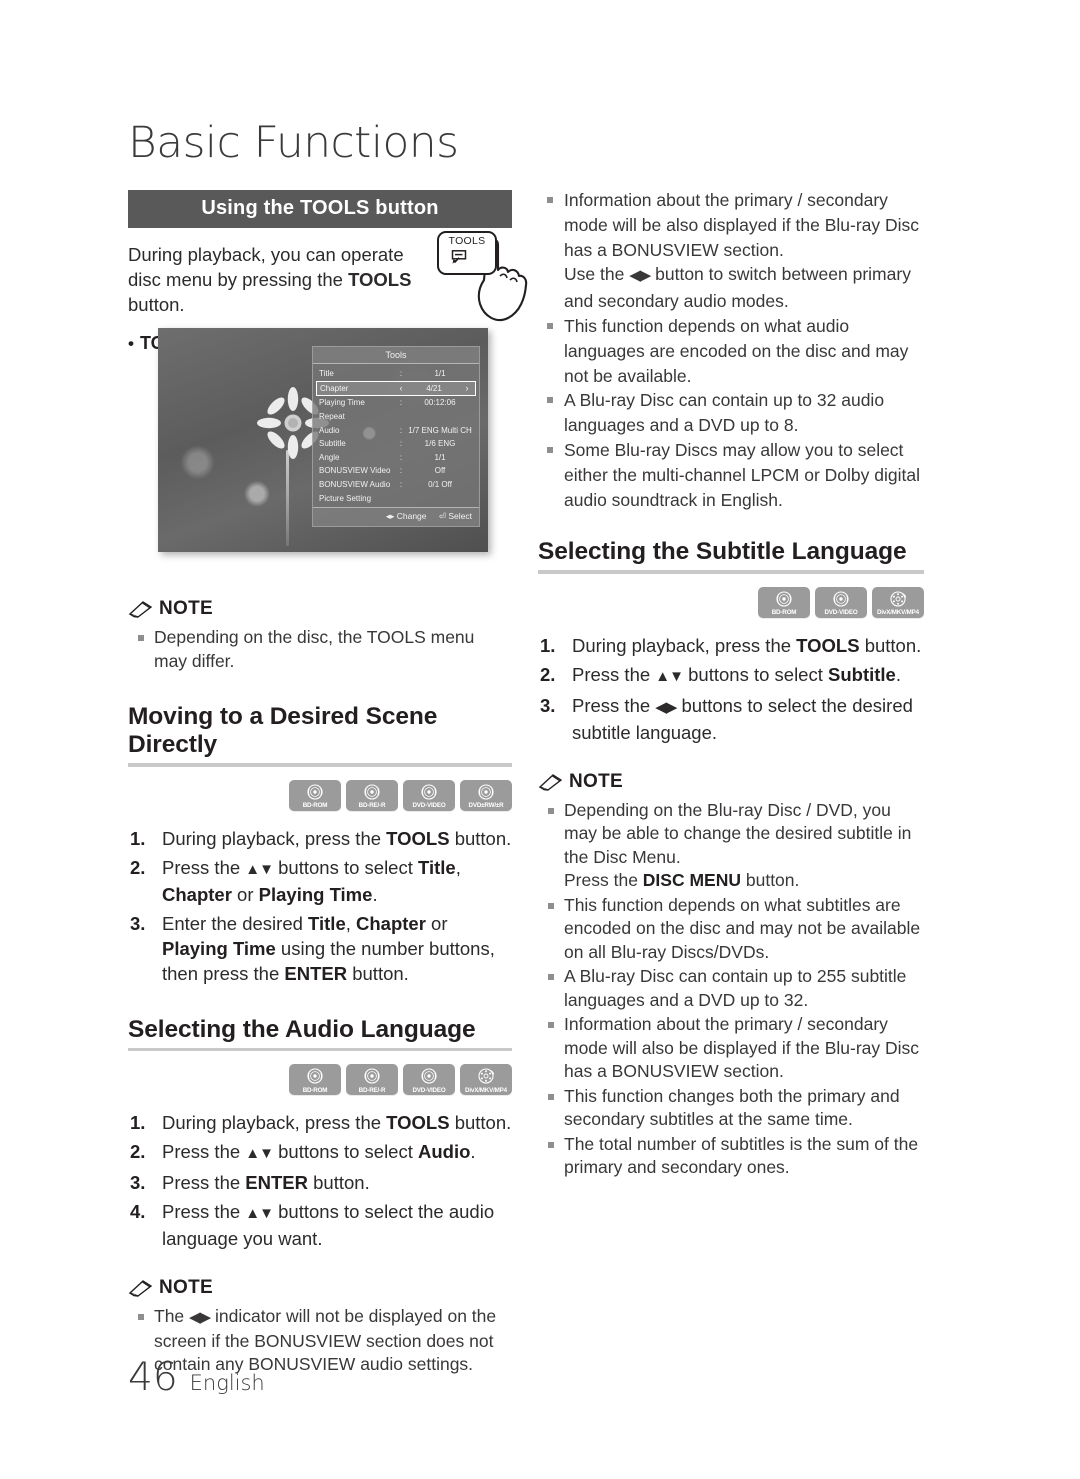  What do you see at coordinates (440, 444) in the screenshot?
I see `row-value: 1/6 ENG` at bounding box center [440, 444].